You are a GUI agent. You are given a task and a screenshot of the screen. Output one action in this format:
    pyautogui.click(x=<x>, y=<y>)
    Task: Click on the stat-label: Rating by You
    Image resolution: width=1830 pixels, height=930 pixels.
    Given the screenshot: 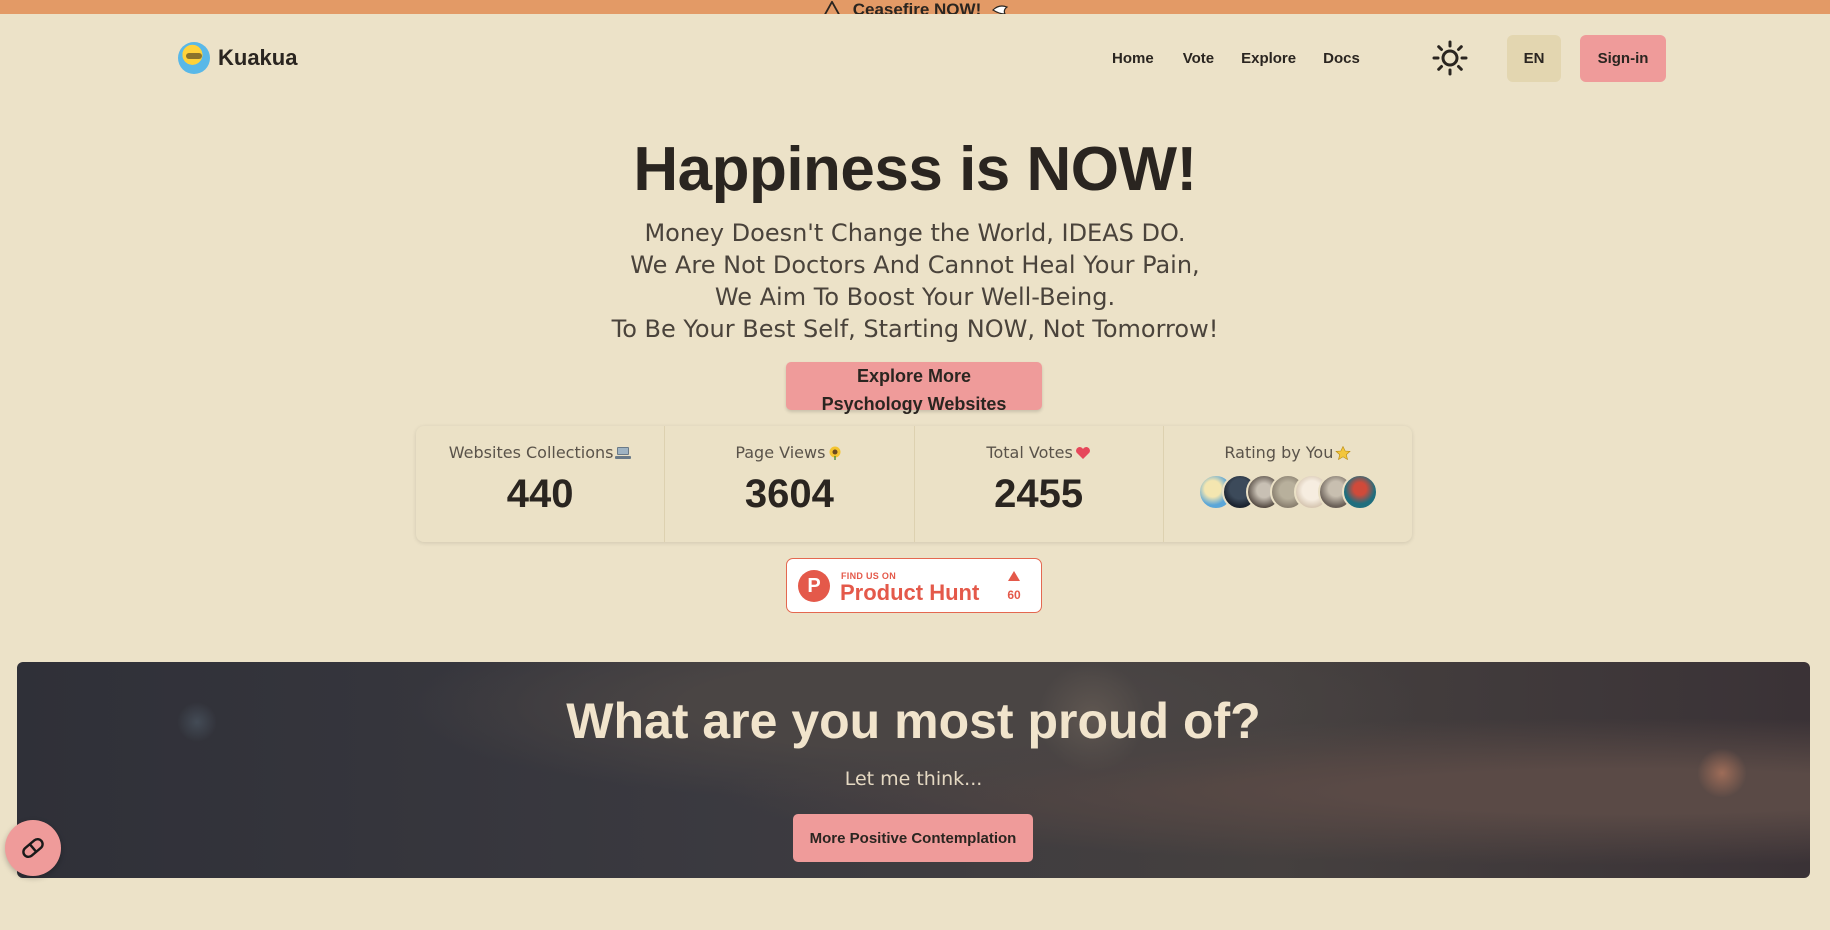 What is the action you would take?
    pyautogui.click(x=1279, y=452)
    